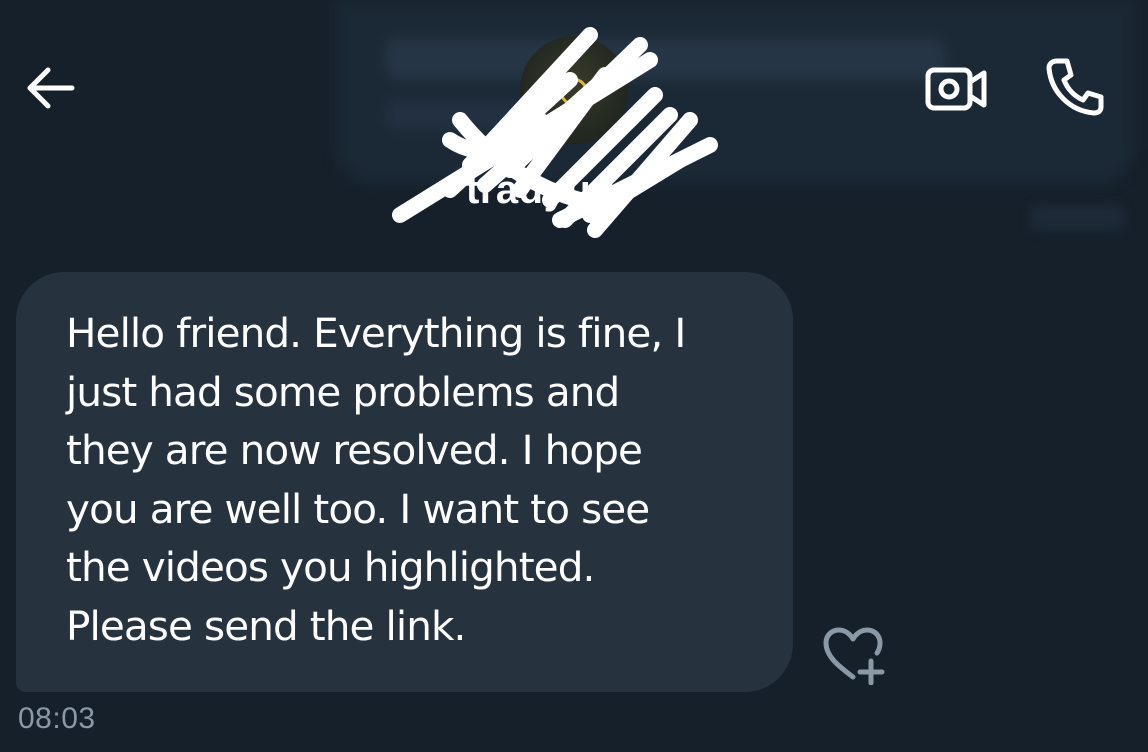 Image resolution: width=1148 pixels, height=752 pixels. I want to click on video-camera-icon, so click(956, 89).